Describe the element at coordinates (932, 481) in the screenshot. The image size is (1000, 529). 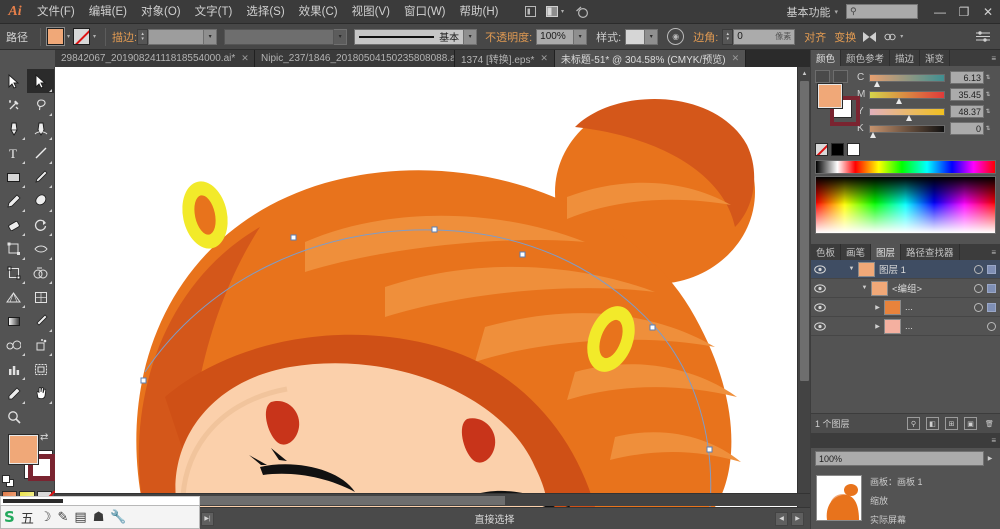
I see `artboard-selector: 画板：画板 1` at that location.